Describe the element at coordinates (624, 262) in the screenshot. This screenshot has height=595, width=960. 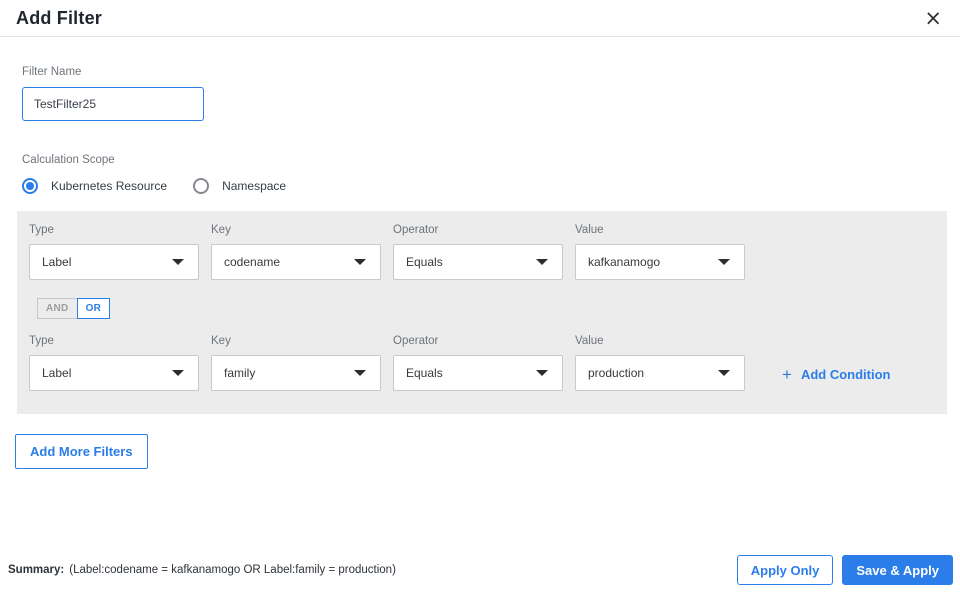
I see `dropdown-value: kafkanamogo` at that location.